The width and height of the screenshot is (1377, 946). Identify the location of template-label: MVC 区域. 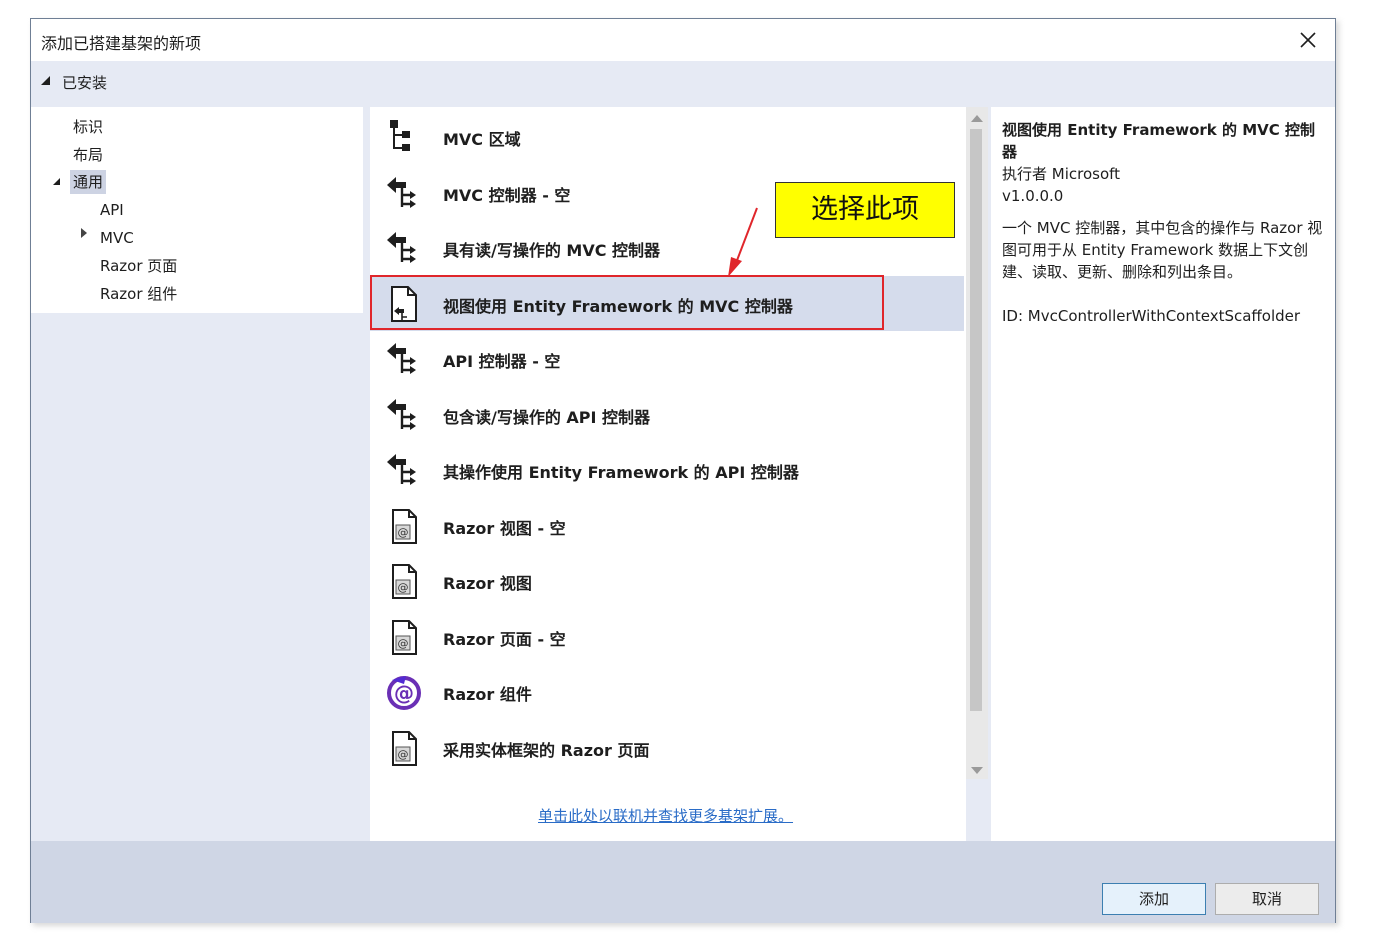
(482, 139).